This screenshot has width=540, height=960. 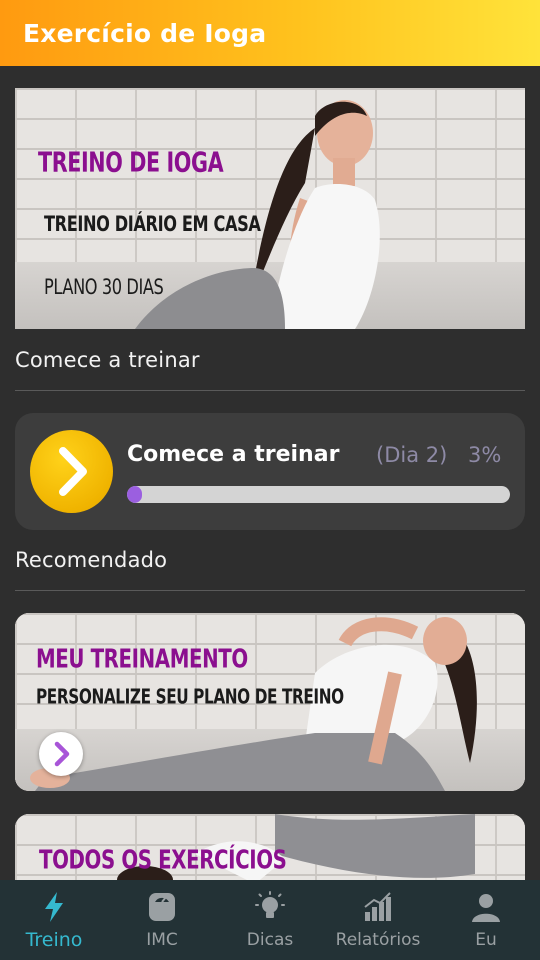 I want to click on nav-item-treino: Treino, so click(x=54, y=920).